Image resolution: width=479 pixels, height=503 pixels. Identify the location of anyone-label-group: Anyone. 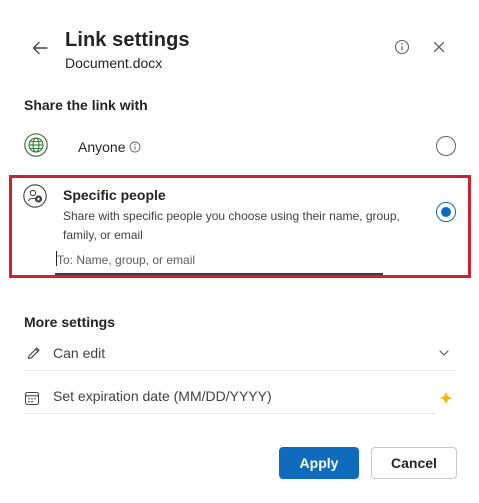
(109, 147).